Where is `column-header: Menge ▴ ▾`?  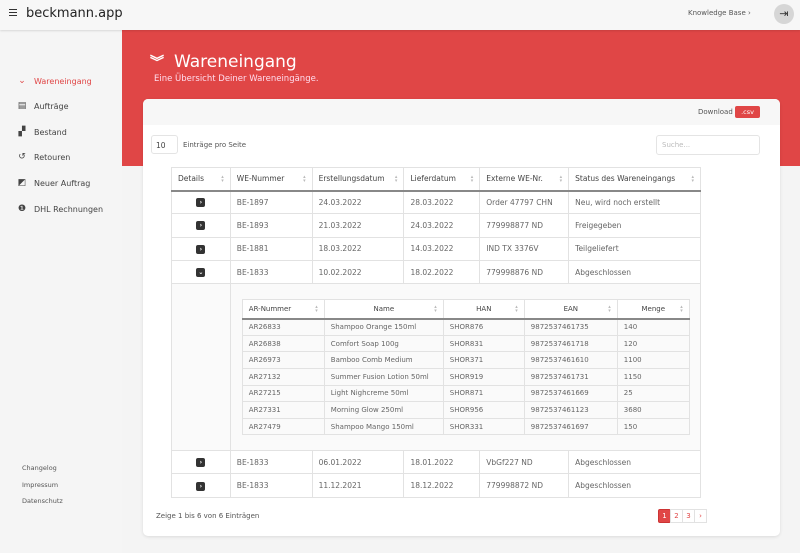 column-header: Menge ▴ ▾ is located at coordinates (653, 309).